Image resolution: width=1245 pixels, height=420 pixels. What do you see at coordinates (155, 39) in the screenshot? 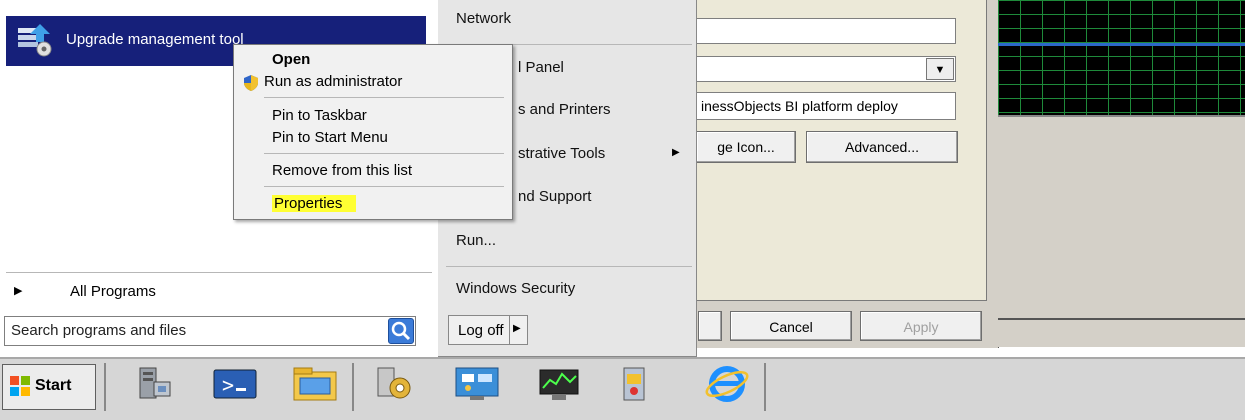
I see `pinned-item-label: Upgrade management tool` at bounding box center [155, 39].